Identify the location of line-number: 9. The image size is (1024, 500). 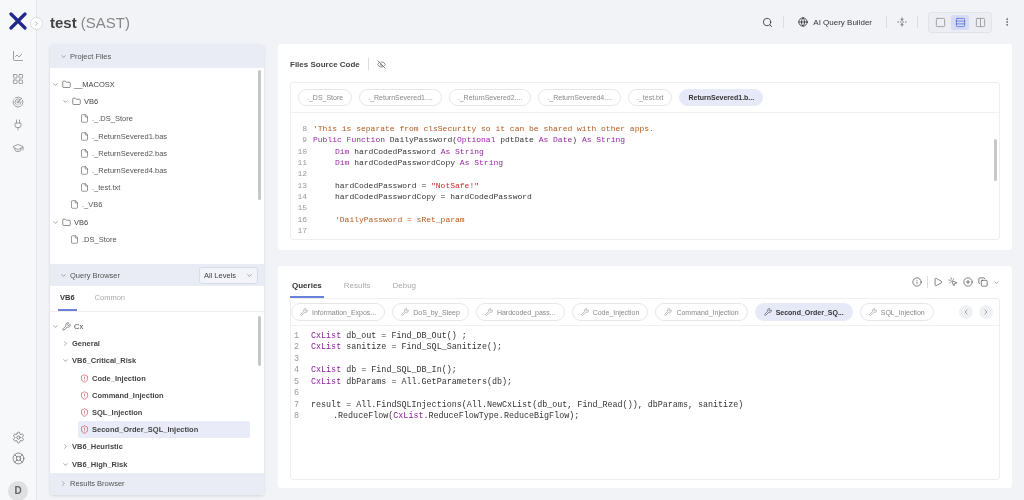
(304, 140).